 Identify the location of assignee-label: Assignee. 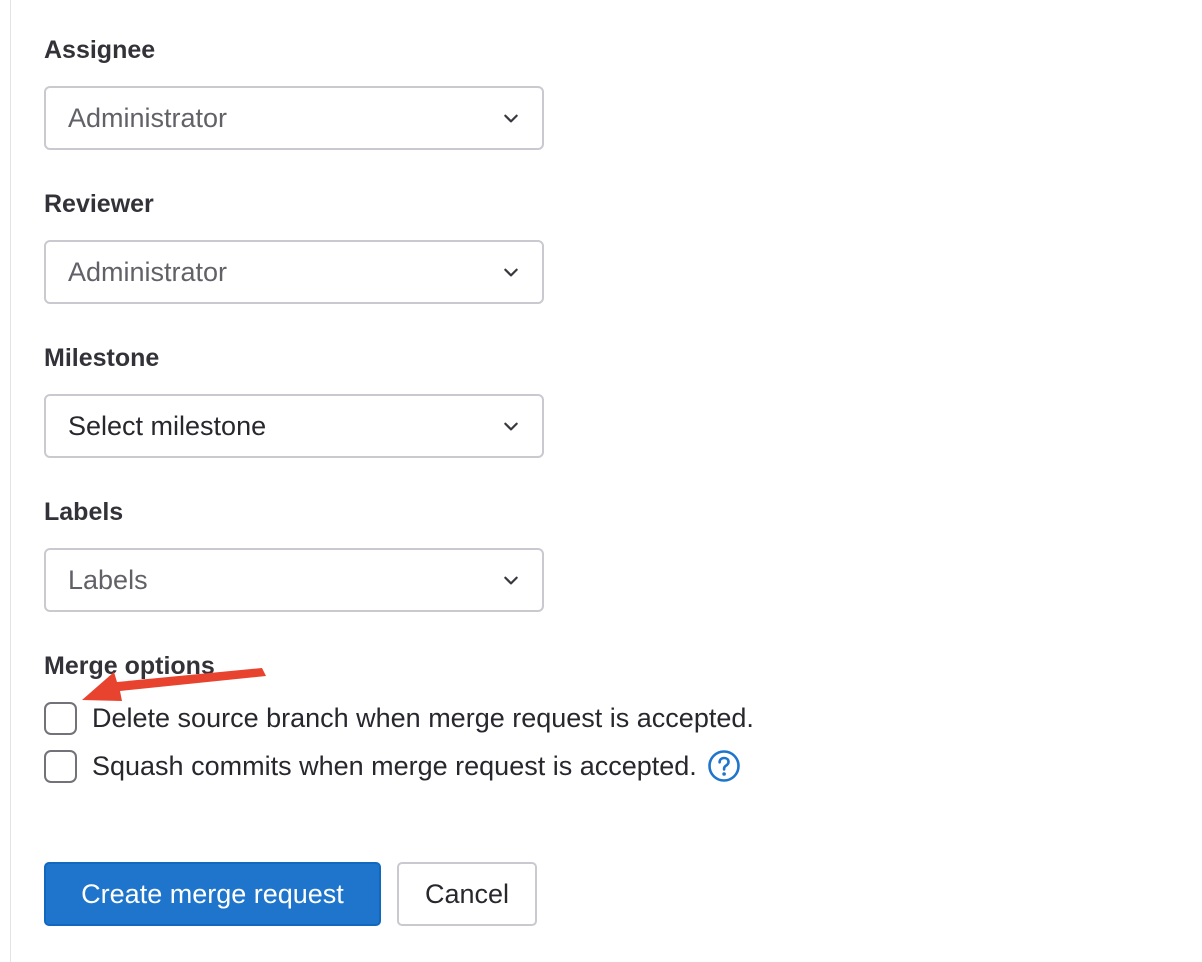
(100, 50).